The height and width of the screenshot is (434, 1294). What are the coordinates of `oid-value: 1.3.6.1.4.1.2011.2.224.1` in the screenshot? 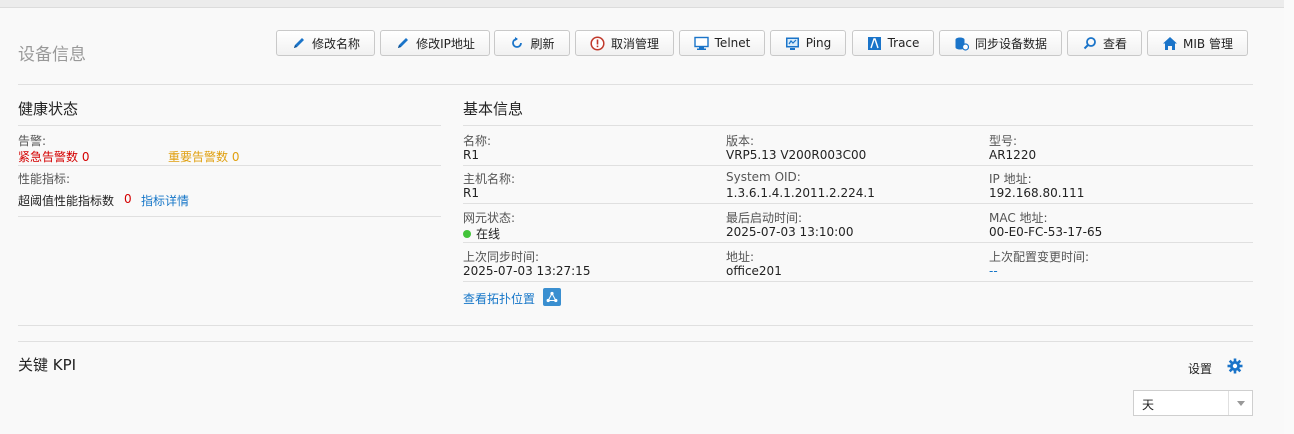 It's located at (800, 193).